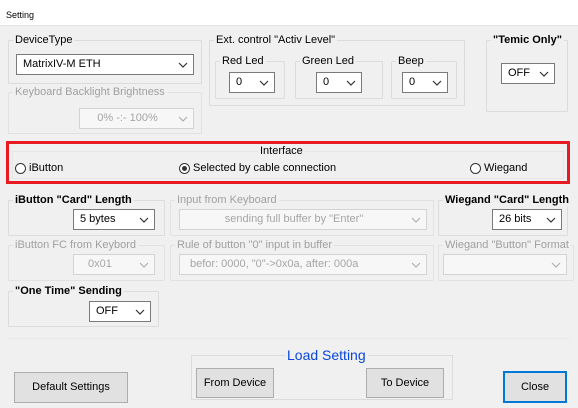 The image size is (578, 408). I want to click on rule-zero-label: Rule of button "0" input in buffer, so click(254, 245).